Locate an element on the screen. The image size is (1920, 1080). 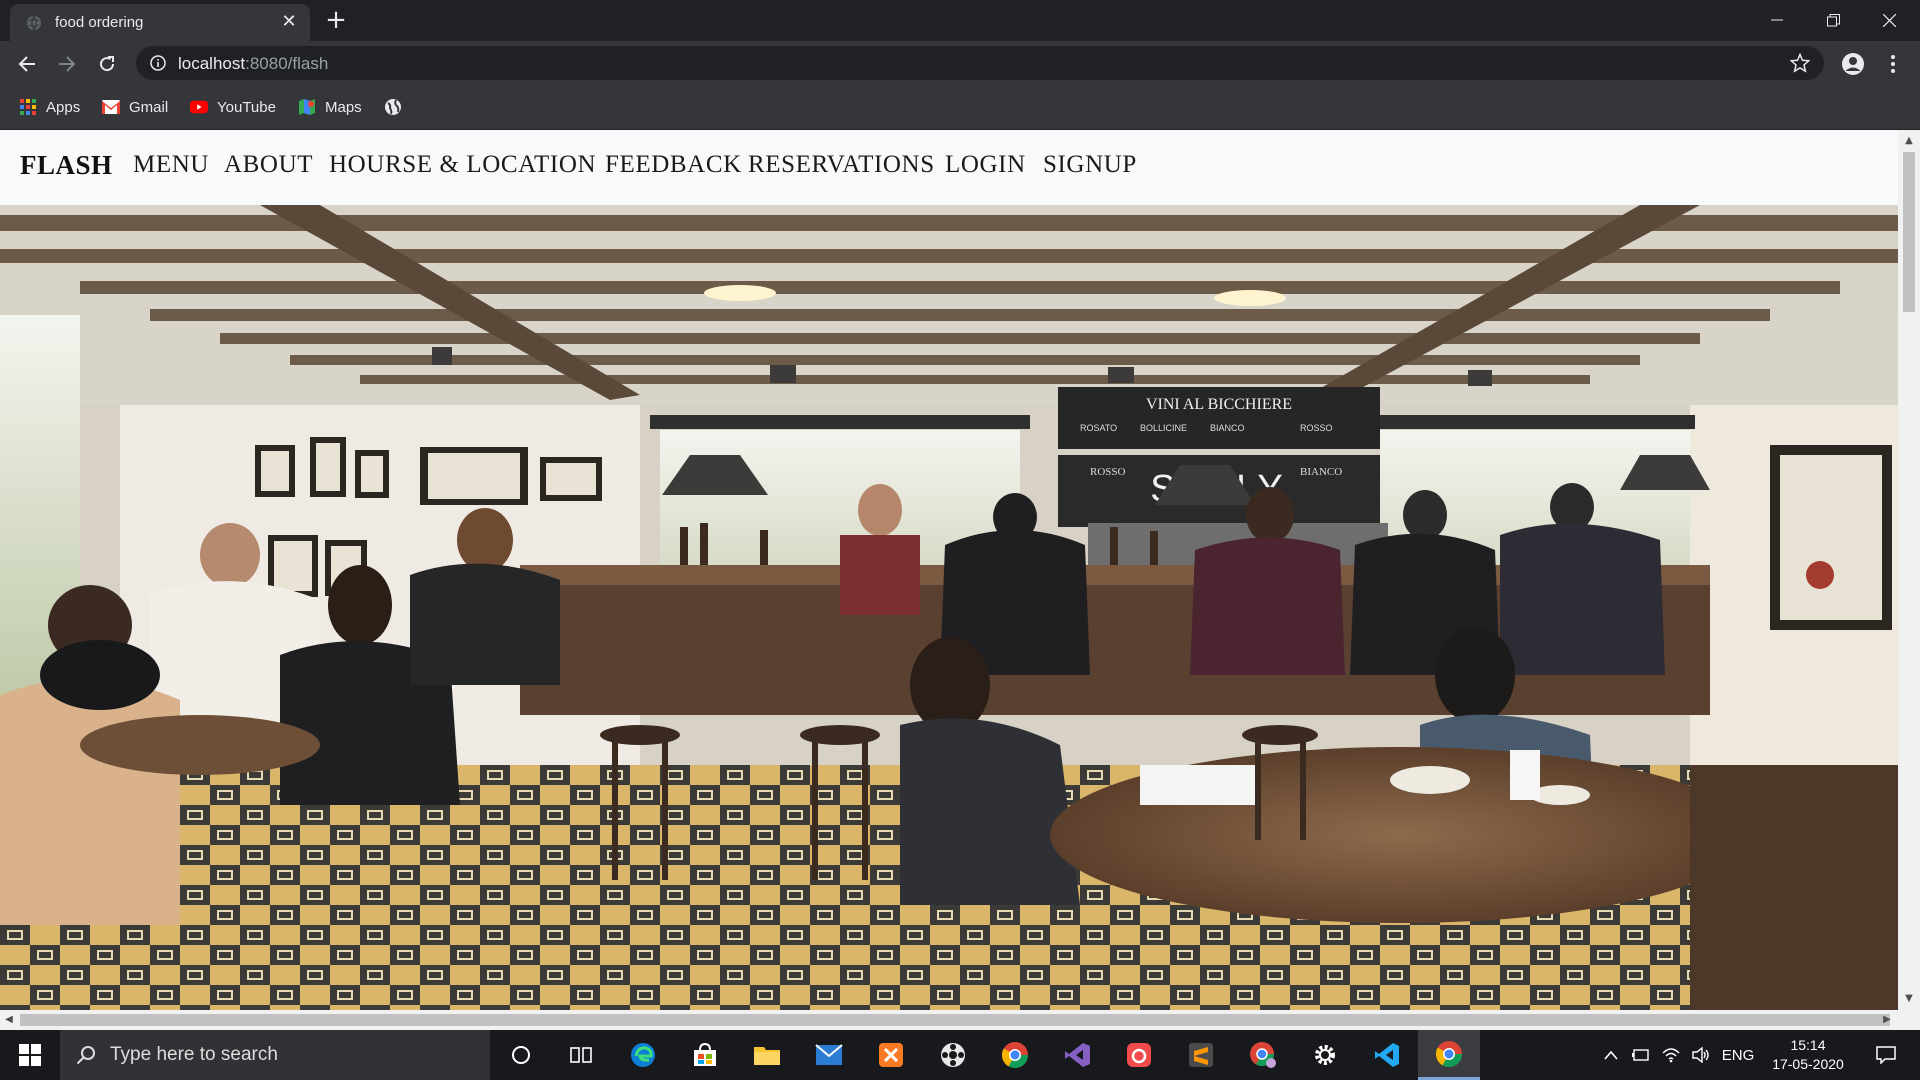
visual-studio-icon is located at coordinates (1077, 1055).